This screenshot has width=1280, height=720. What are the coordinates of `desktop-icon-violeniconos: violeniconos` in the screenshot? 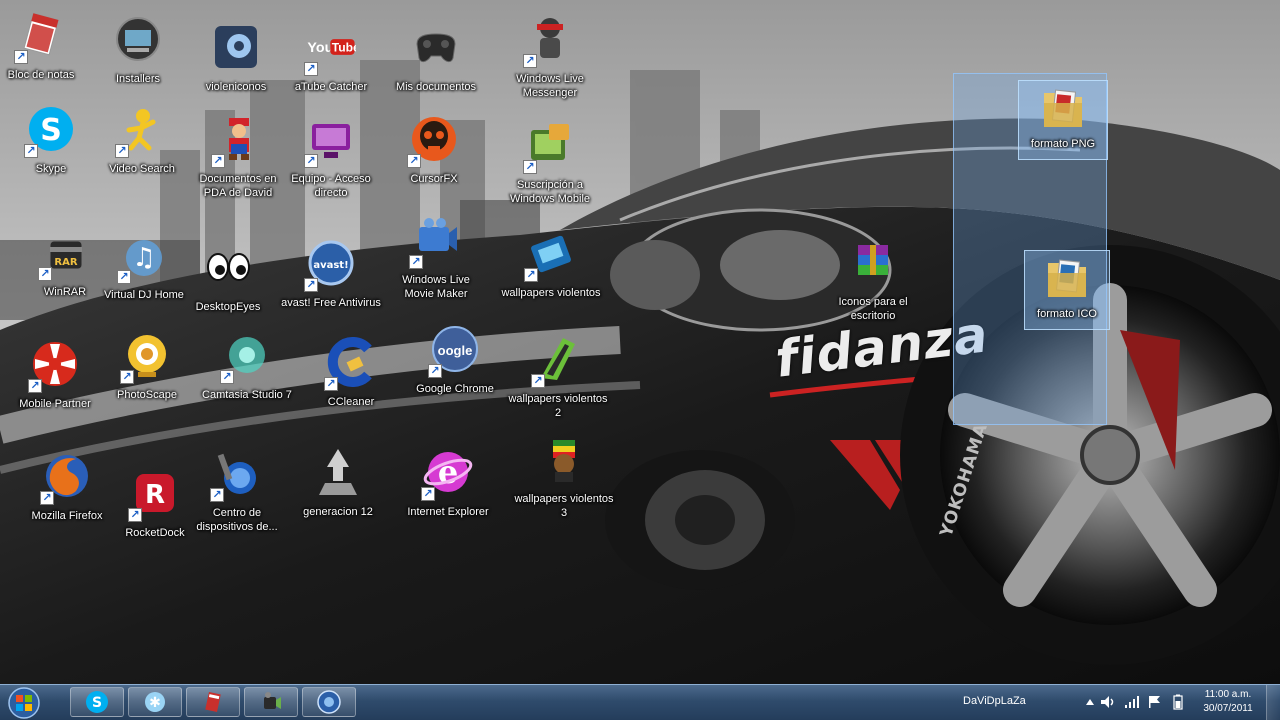 It's located at (236, 68).